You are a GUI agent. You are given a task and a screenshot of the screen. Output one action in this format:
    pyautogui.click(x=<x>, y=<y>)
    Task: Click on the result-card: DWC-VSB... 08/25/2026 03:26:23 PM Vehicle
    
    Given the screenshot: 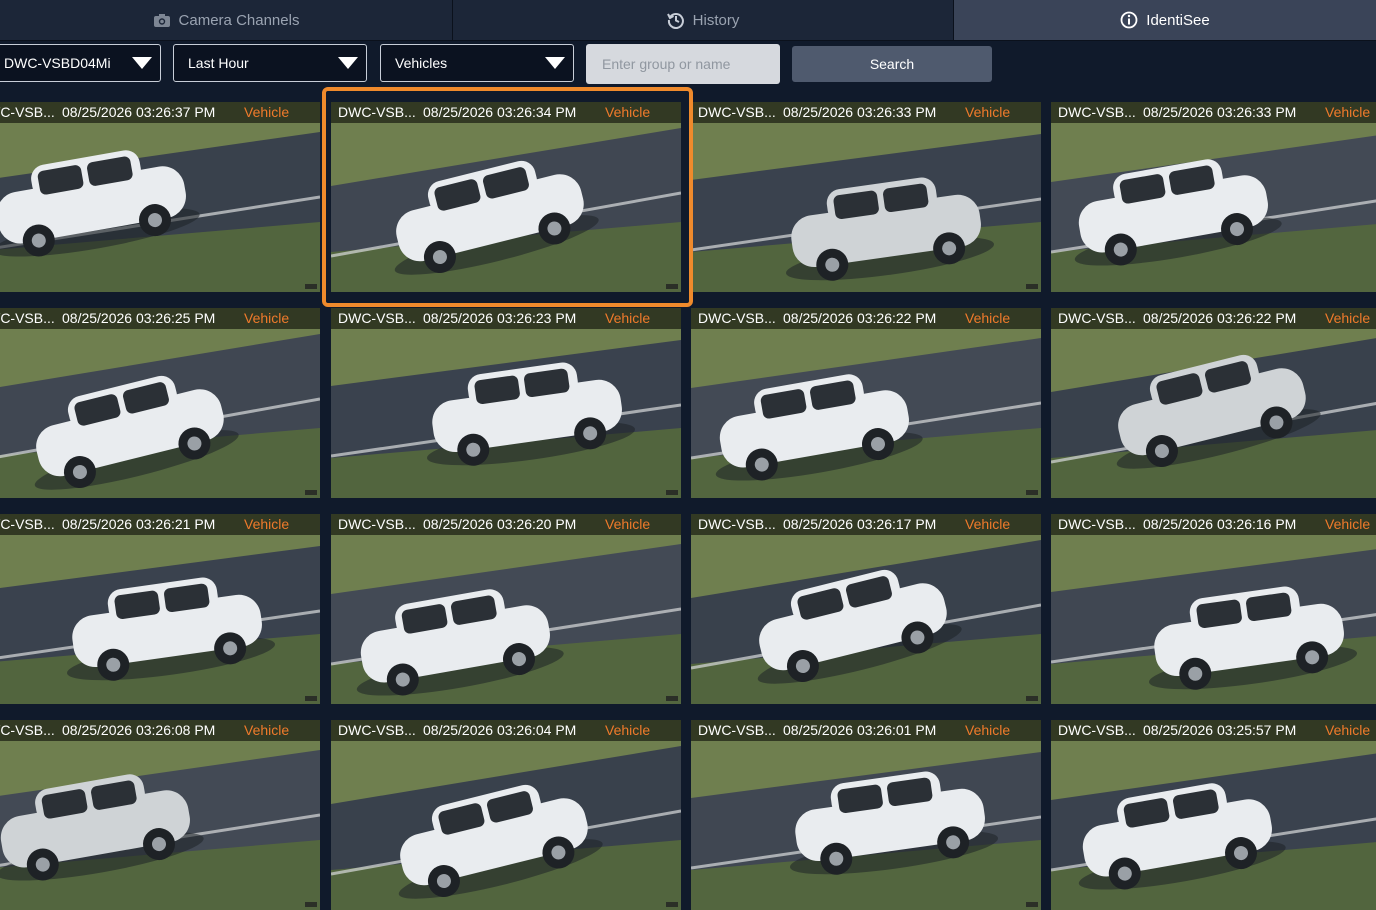 What is the action you would take?
    pyautogui.click(x=506, y=403)
    